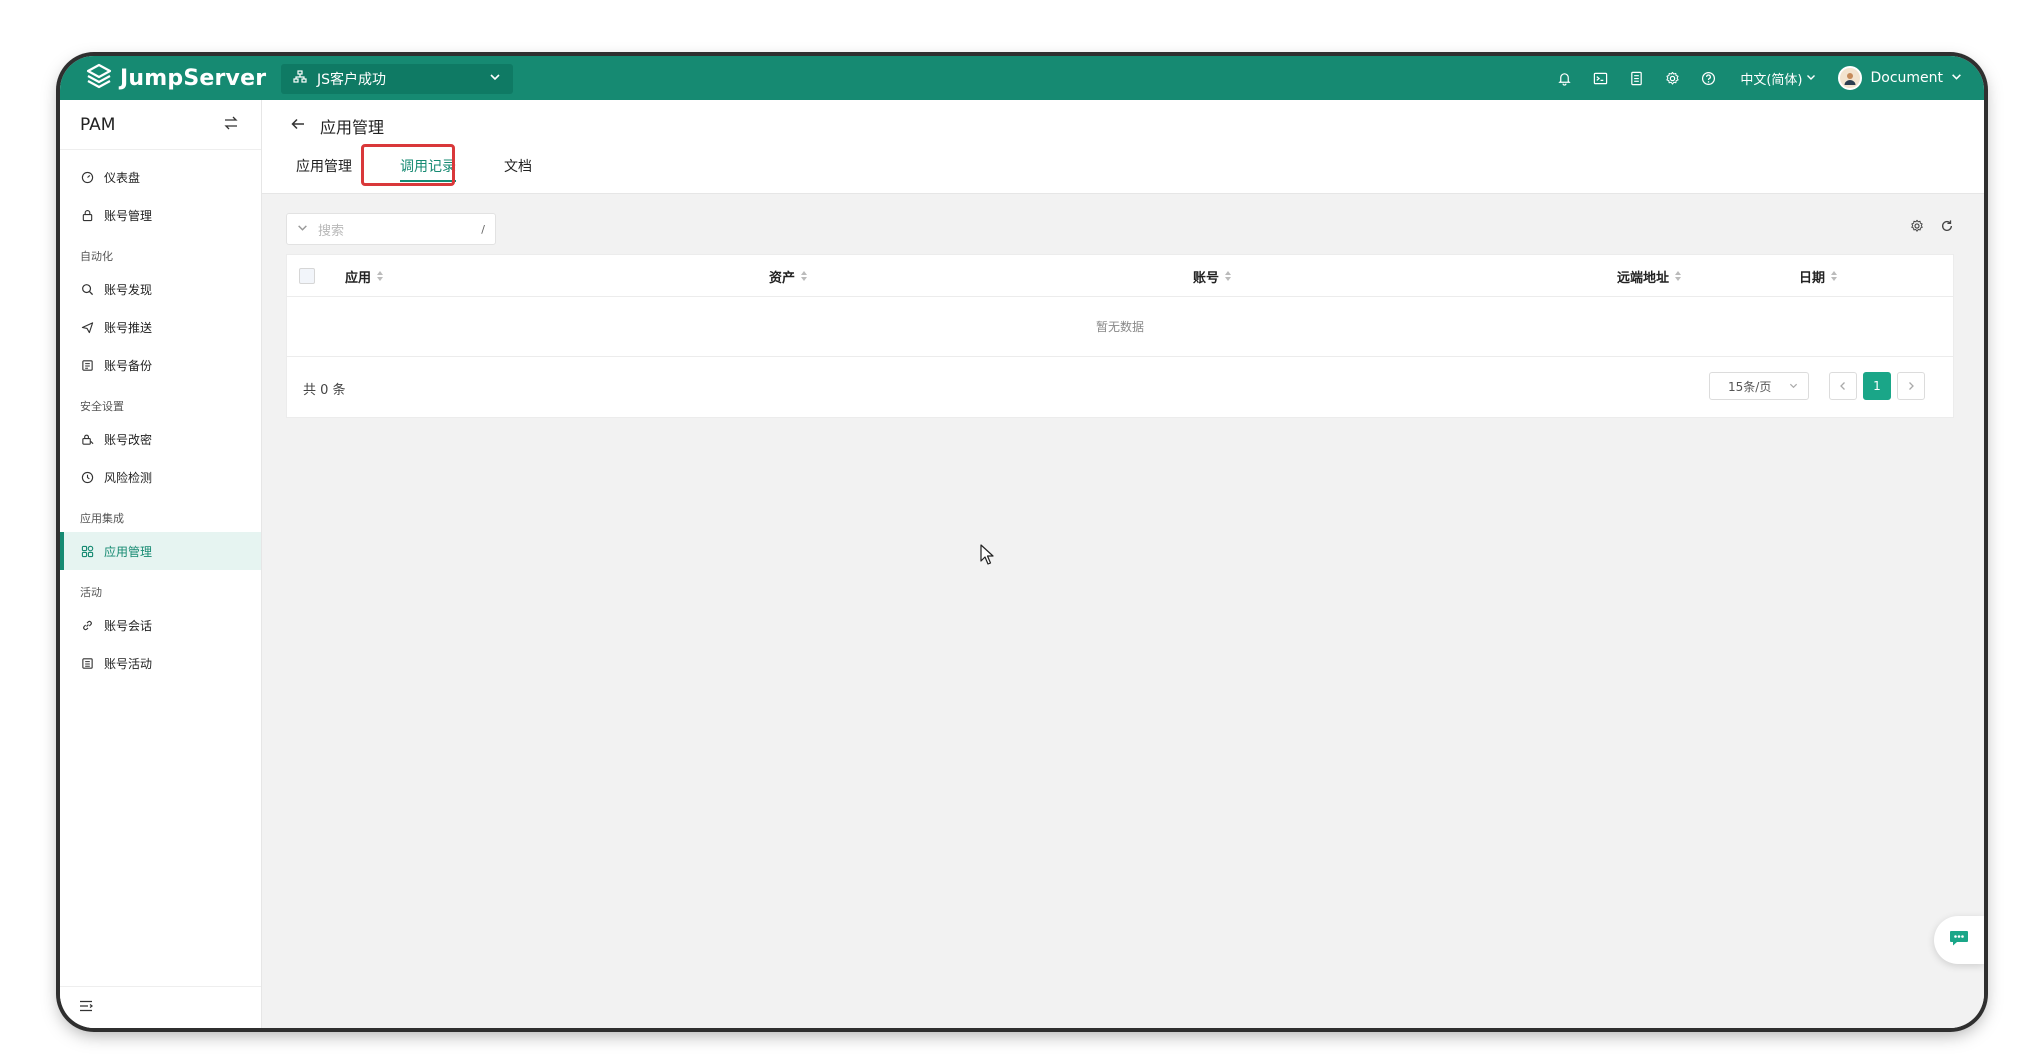 The height and width of the screenshot is (1062, 2032). I want to click on sidebar-item-label: 账号改密, so click(128, 439).